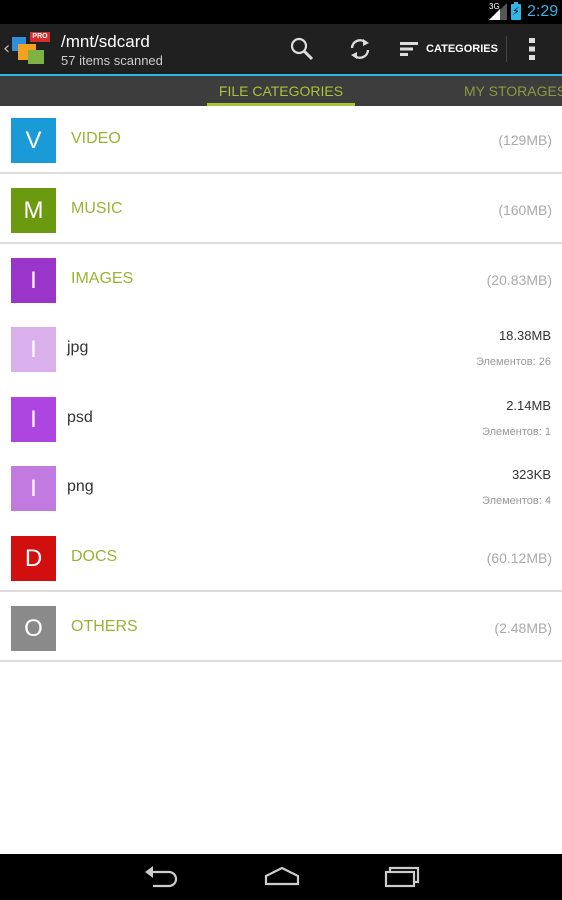 The height and width of the screenshot is (900, 562). I want to click on category-badge: M, so click(33, 210).